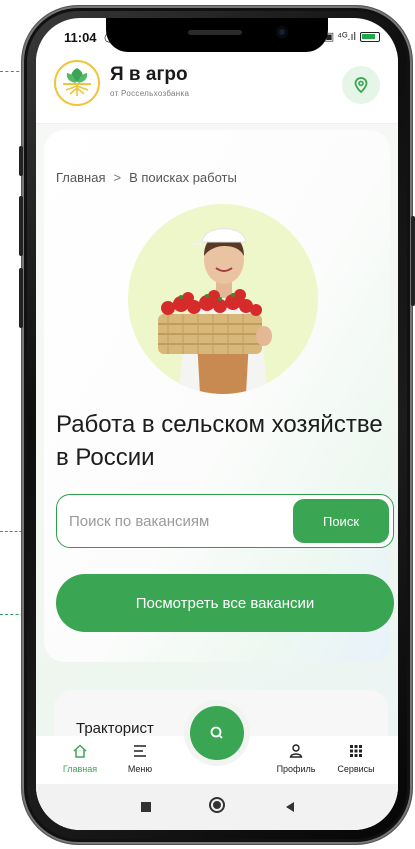 Image resolution: width=415 pixels, height=849 pixels. I want to click on grid-icon, so click(356, 751).